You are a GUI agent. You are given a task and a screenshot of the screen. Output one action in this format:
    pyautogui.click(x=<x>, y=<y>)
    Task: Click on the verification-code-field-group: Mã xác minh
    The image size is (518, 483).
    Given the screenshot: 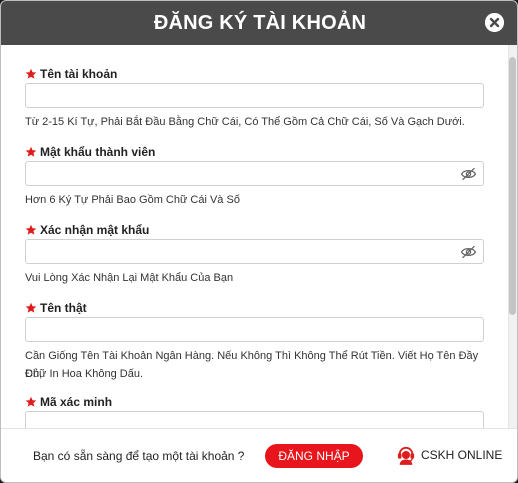 What is the action you would take?
    pyautogui.click(x=255, y=411)
    